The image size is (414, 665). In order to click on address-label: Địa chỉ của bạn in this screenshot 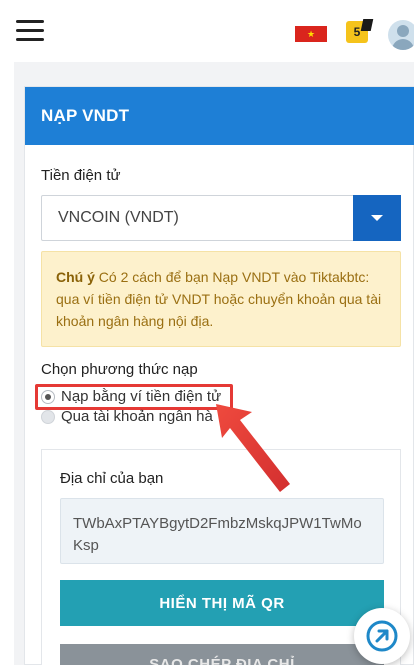, I will do `click(112, 478)`.